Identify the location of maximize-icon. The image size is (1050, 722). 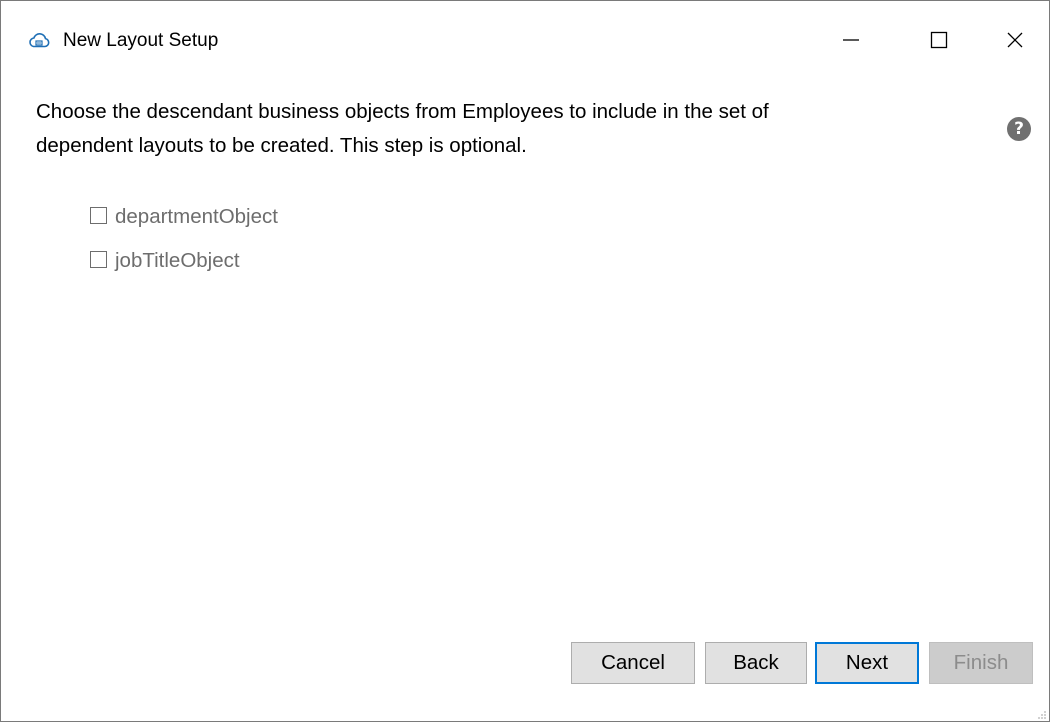
(939, 42).